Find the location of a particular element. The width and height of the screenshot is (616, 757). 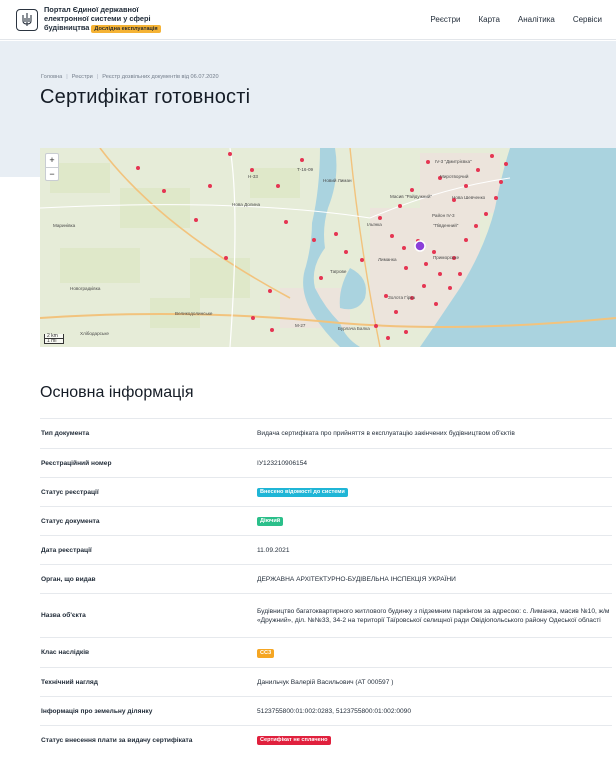

info-label: Технічний нагляд is located at coordinates (69, 682).